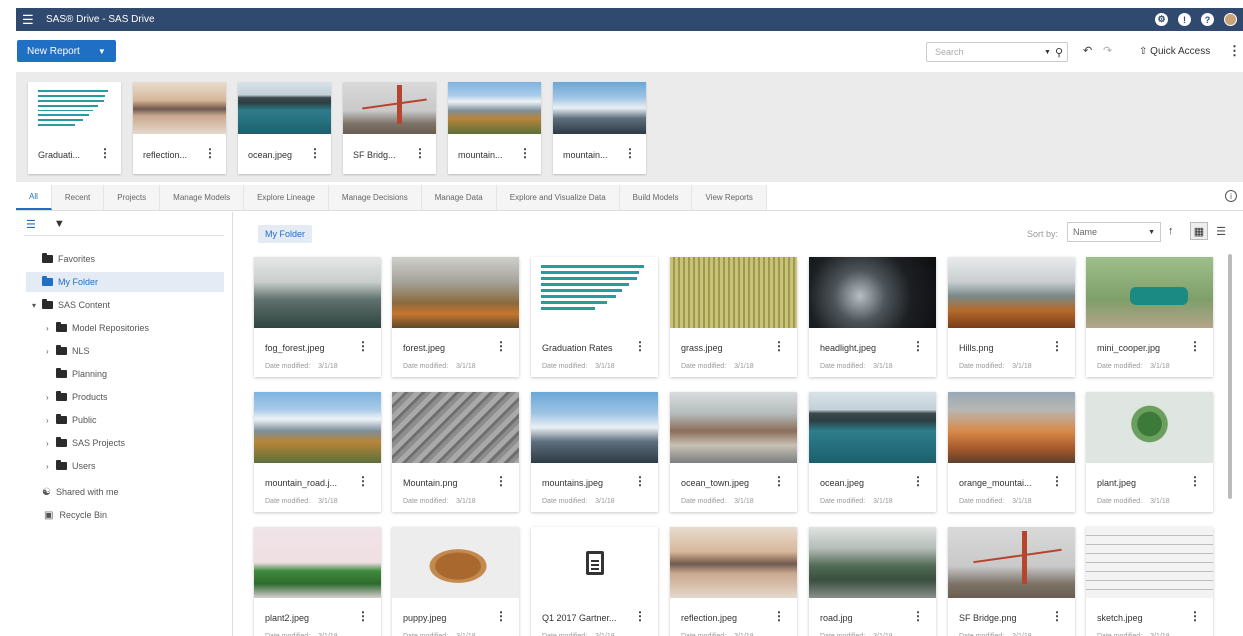 The width and height of the screenshot is (1243, 636). I want to click on scrollbar, so click(1230, 376).